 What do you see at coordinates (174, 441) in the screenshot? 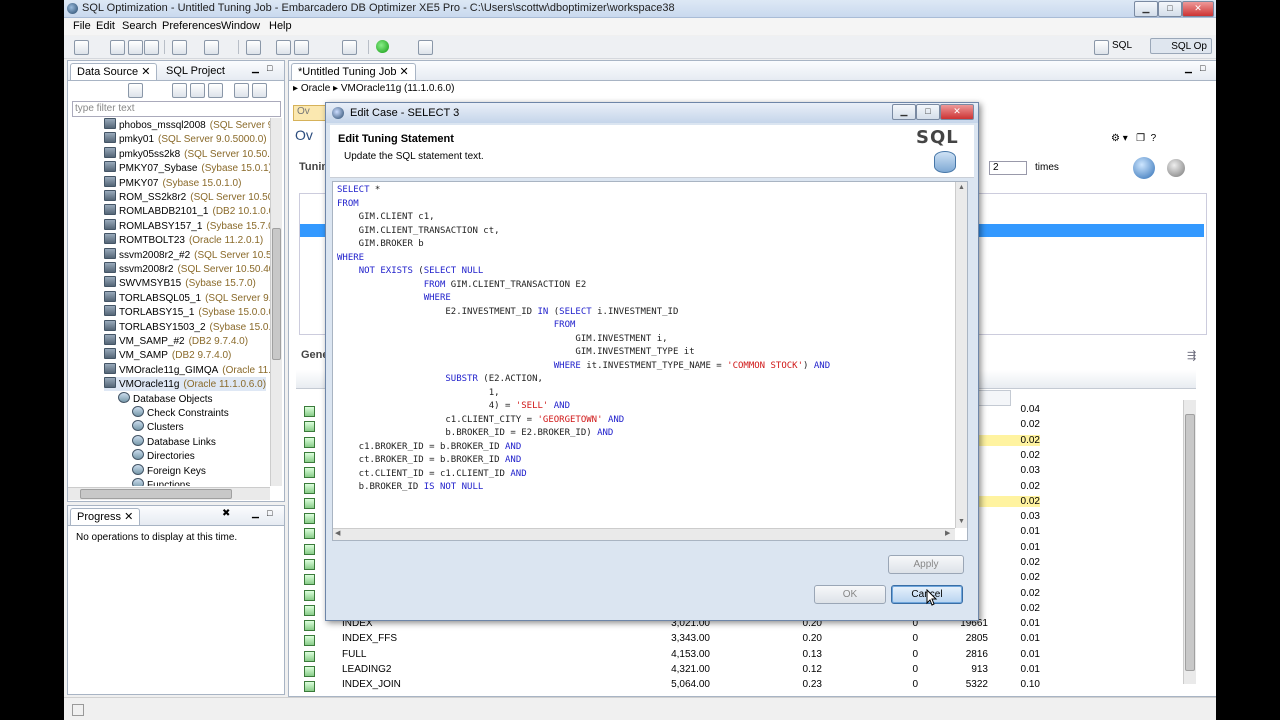
I see `tree-item: Database Links` at bounding box center [174, 441].